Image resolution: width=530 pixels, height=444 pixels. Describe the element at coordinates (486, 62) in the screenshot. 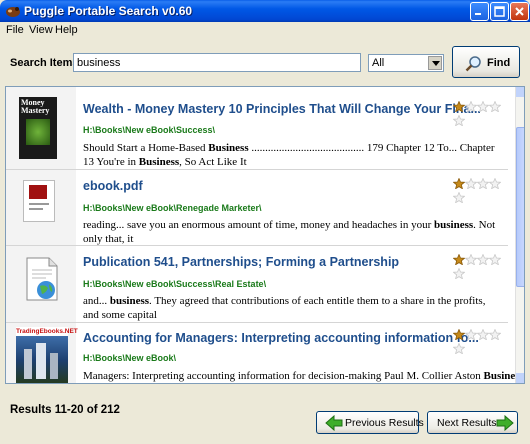

I see `find-button: Find` at that location.